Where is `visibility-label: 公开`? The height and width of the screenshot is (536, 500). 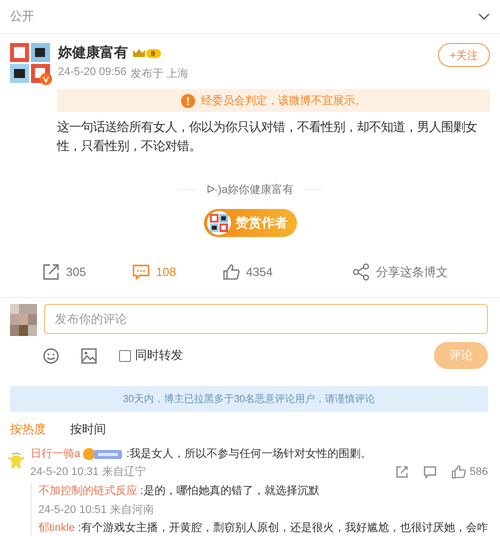
visibility-label: 公开 is located at coordinates (22, 16).